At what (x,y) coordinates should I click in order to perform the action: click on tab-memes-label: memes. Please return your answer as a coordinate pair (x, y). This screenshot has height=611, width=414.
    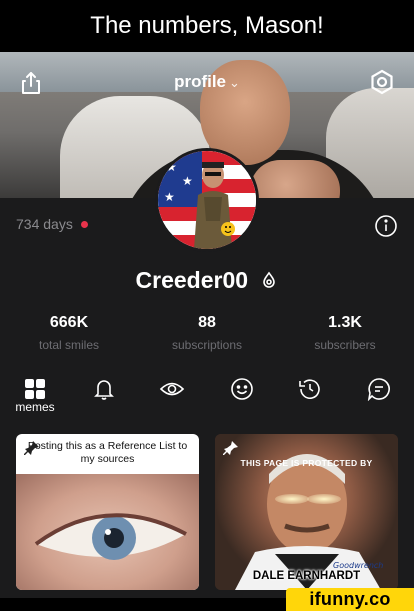
    Looking at the image, I should click on (35, 407).